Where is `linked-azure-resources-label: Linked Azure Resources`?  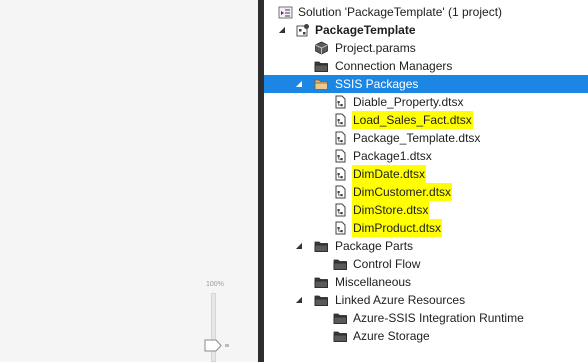
linked-azure-resources-label: Linked Azure Resources is located at coordinates (400, 300).